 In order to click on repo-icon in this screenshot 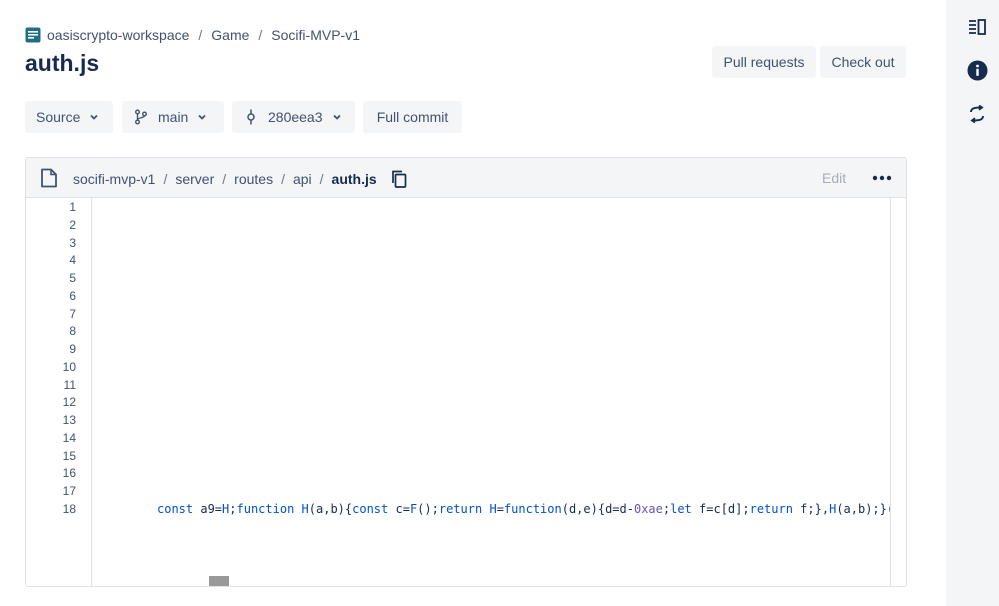, I will do `click(33, 35)`.